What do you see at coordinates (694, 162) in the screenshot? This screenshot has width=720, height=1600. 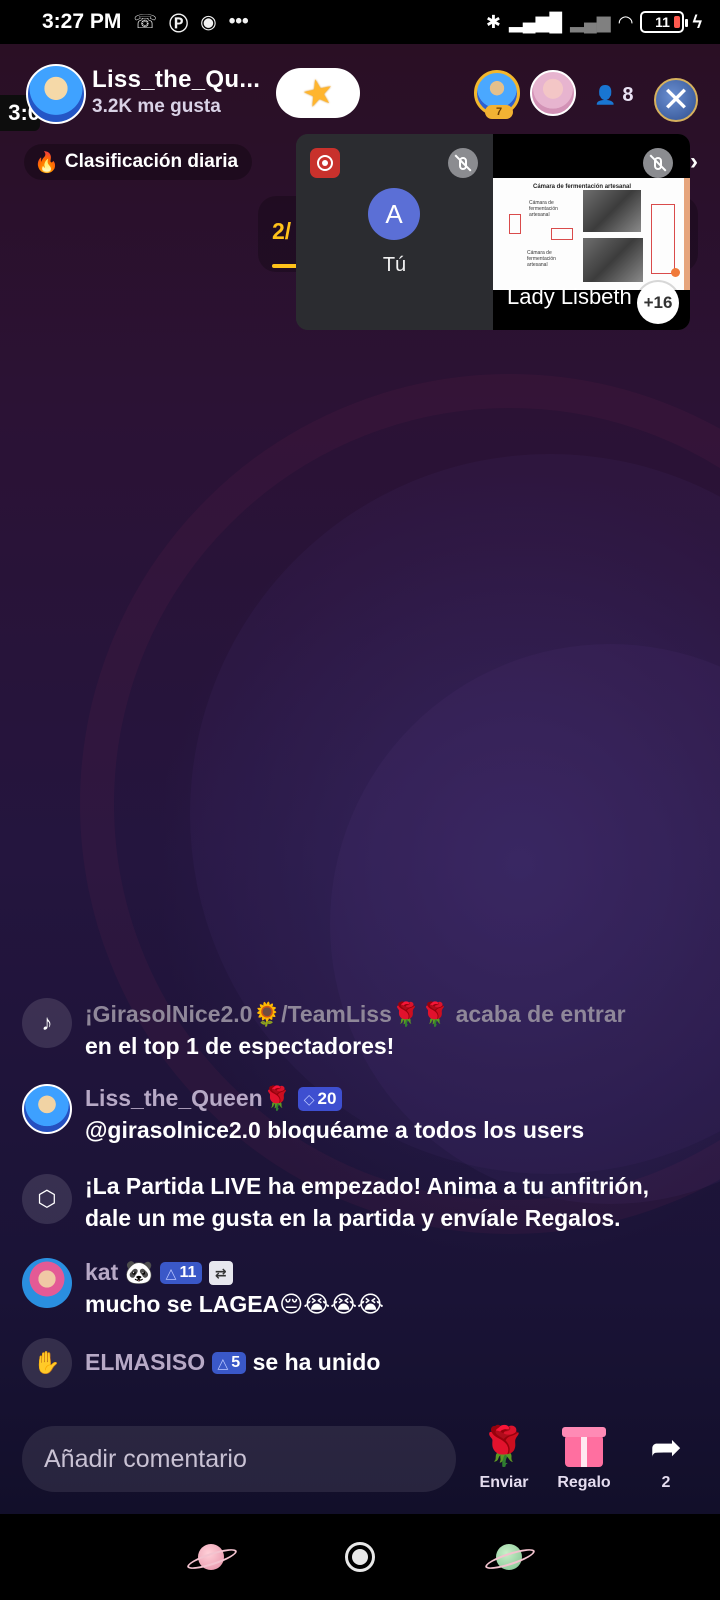 I see `chevron-right-icon: ›` at bounding box center [694, 162].